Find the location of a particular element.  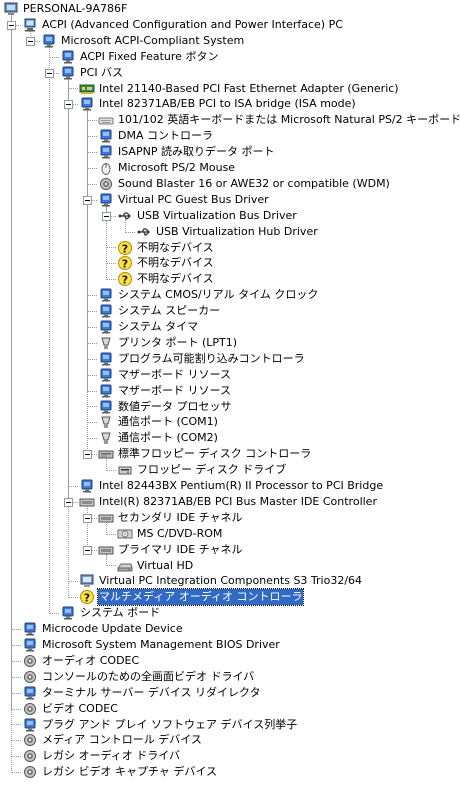

tree-node-label: Virtual PC Guest Bus Driver is located at coordinates (193, 200).